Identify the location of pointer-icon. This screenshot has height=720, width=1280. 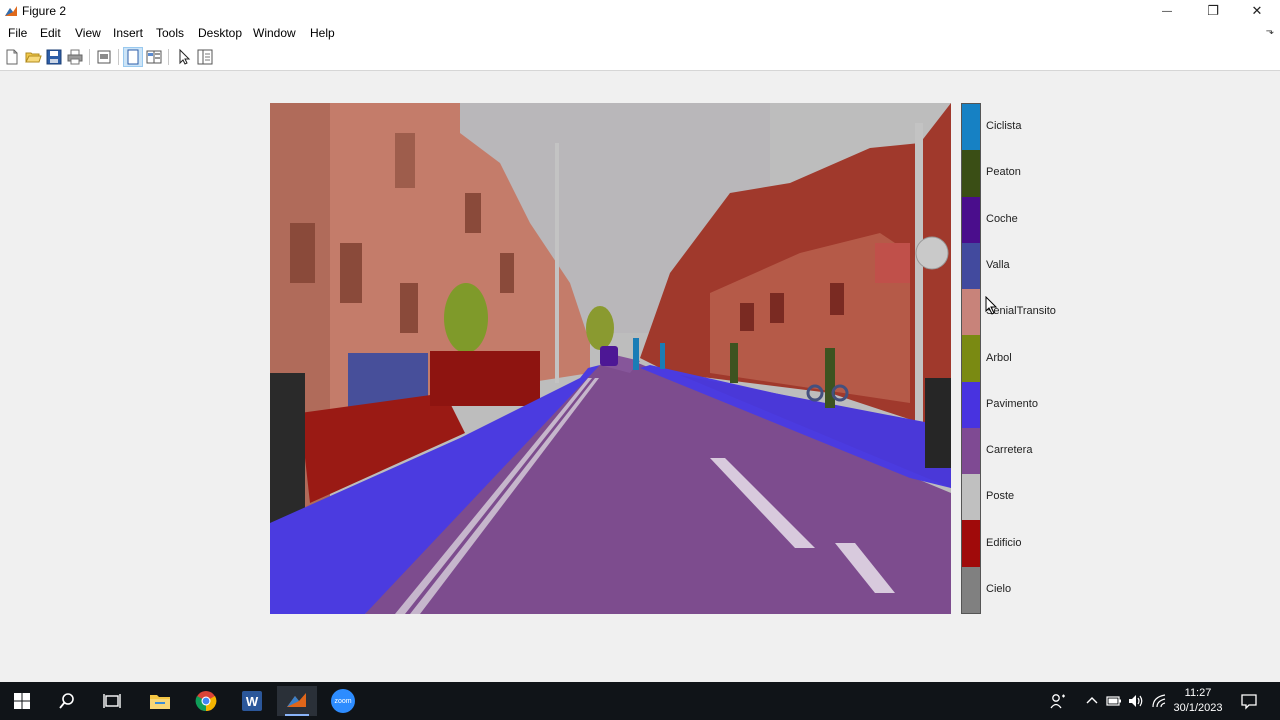
(184, 57).